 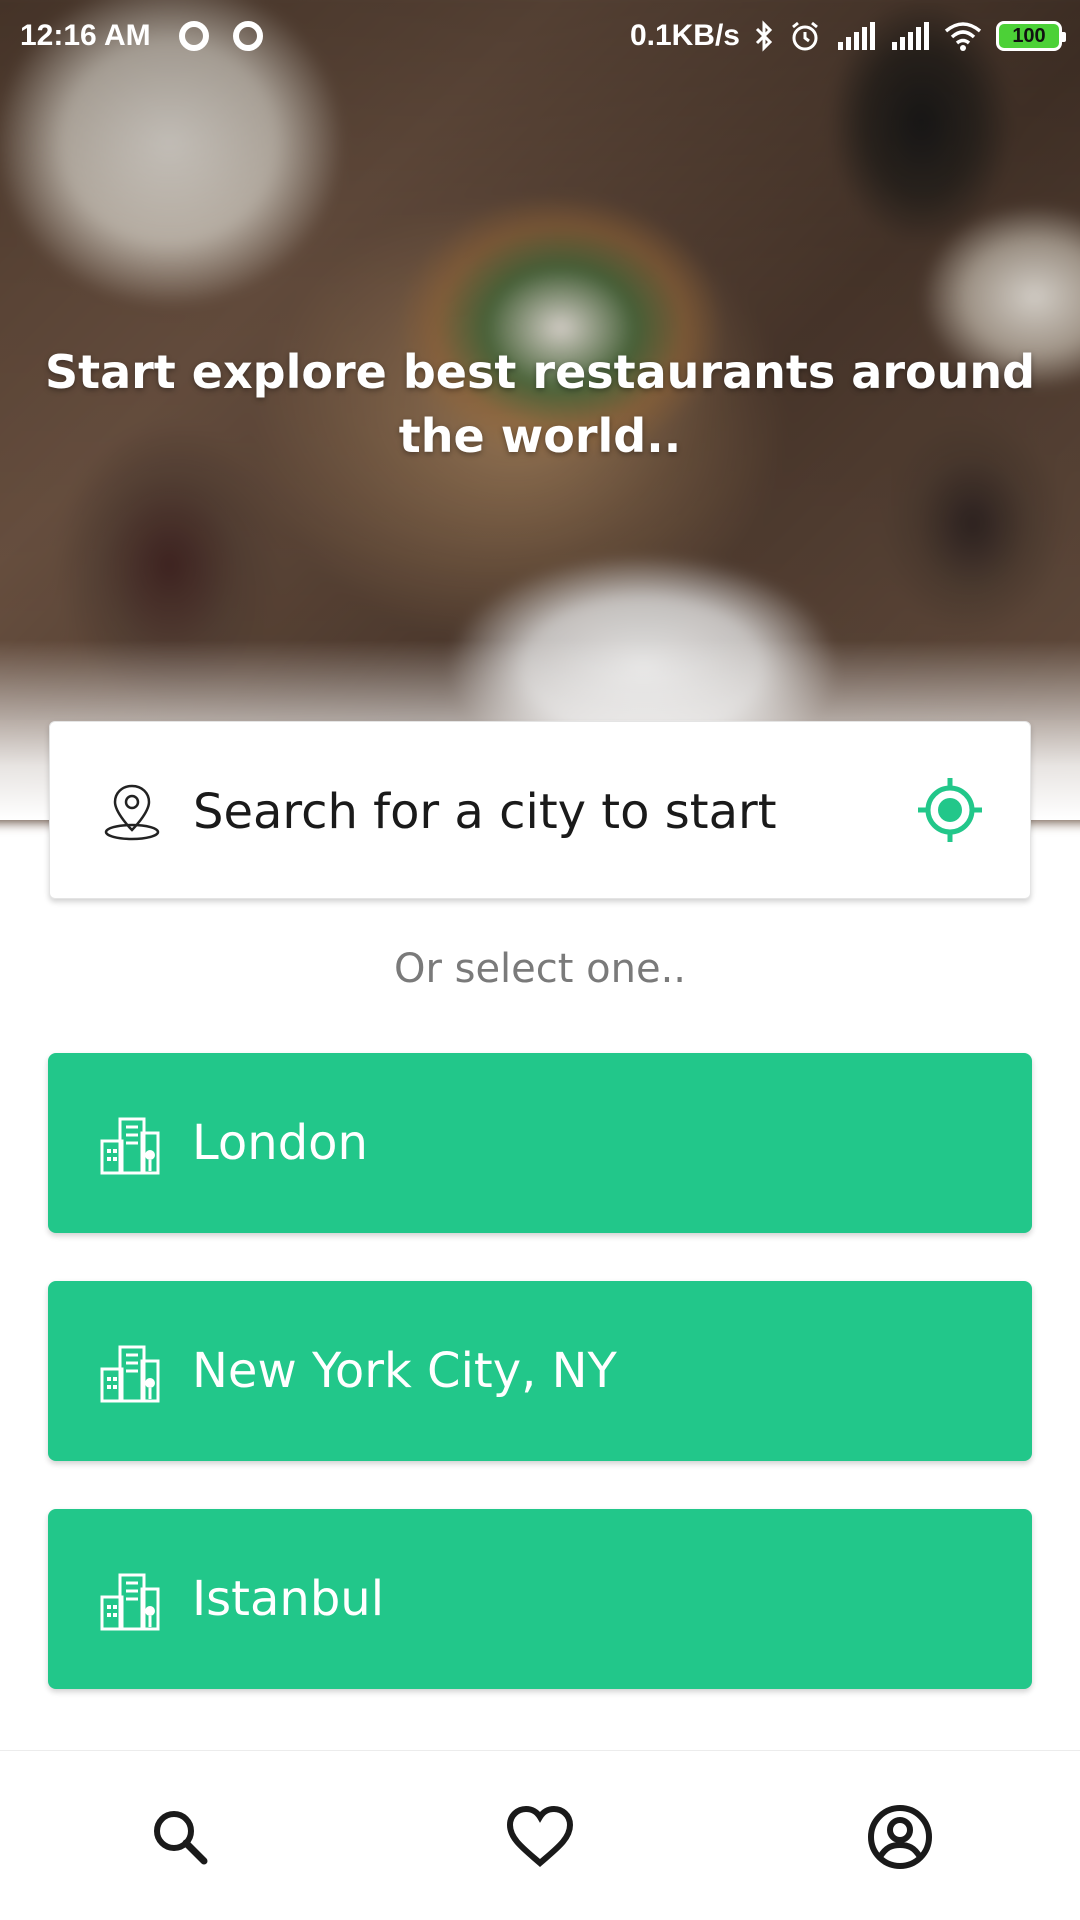 What do you see at coordinates (1031, 36) in the screenshot?
I see `battery-icon: 100` at bounding box center [1031, 36].